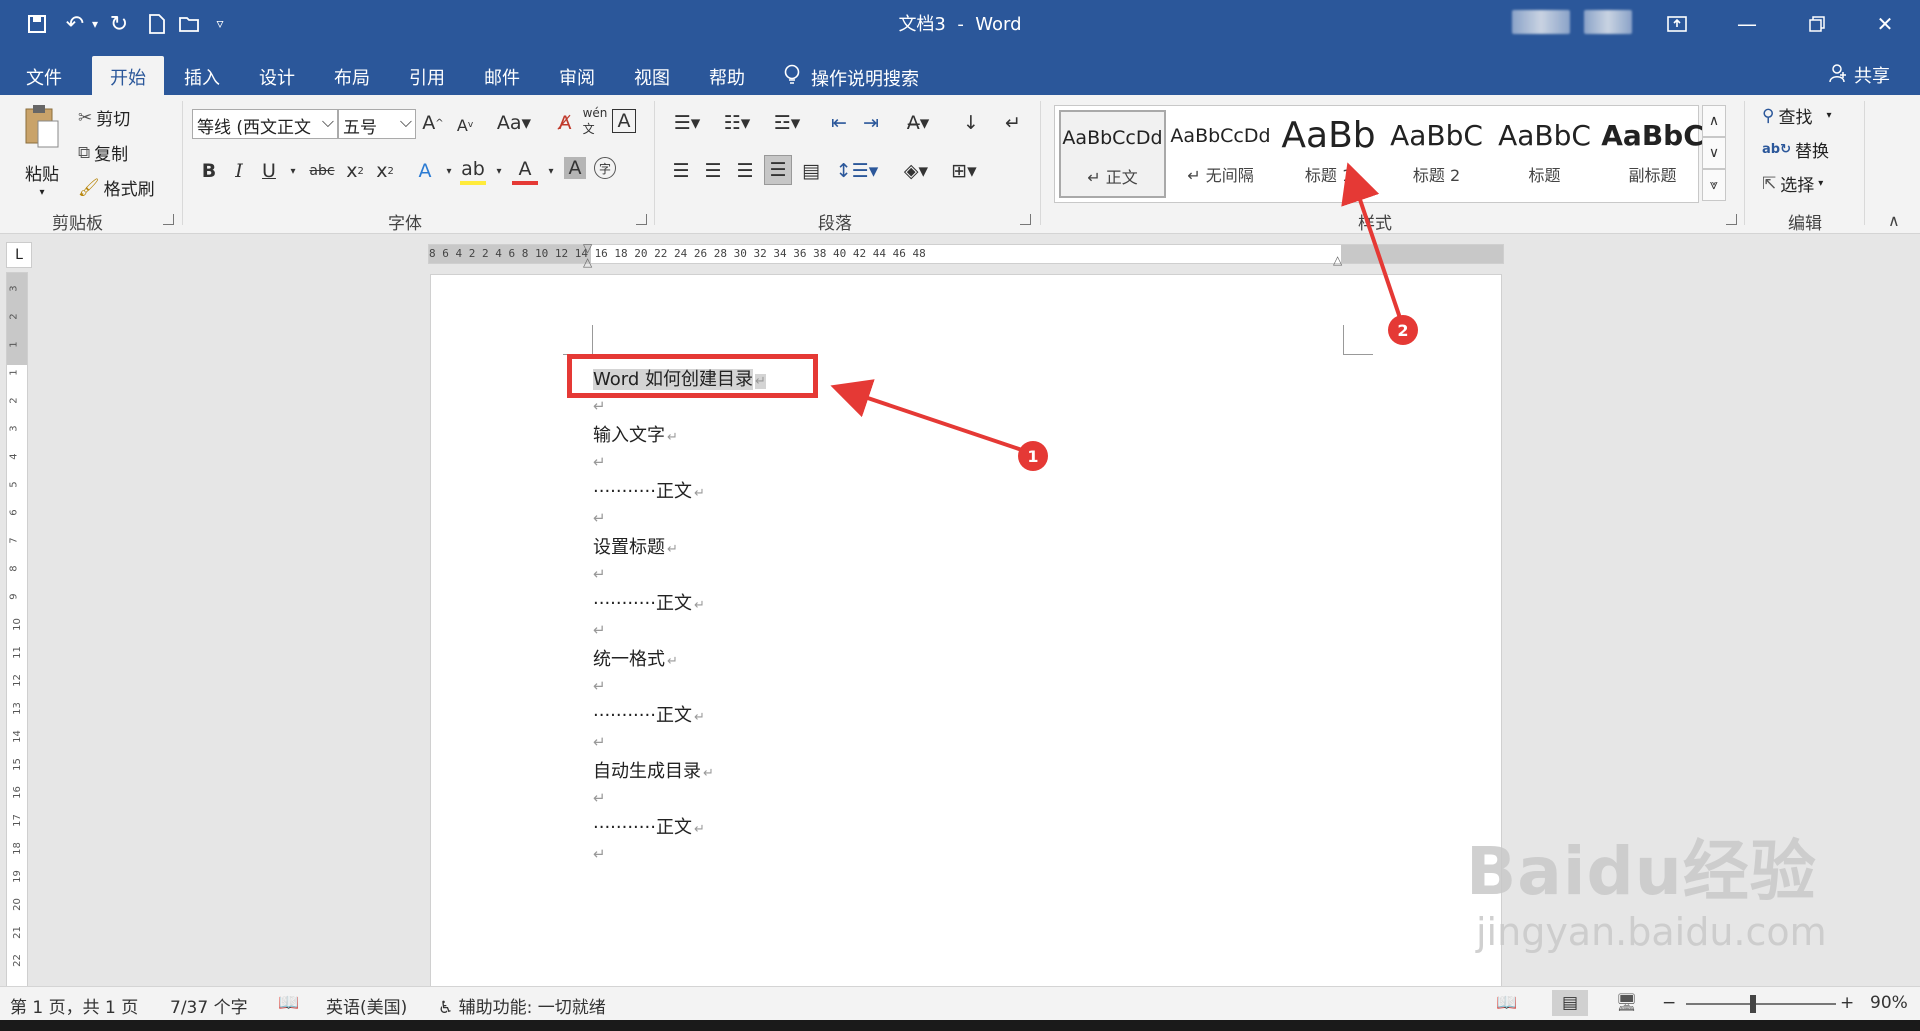  Describe the element at coordinates (1112, 154) in the screenshot. I see `style-normal: AaBbCcDd ↵ 正文` at that location.